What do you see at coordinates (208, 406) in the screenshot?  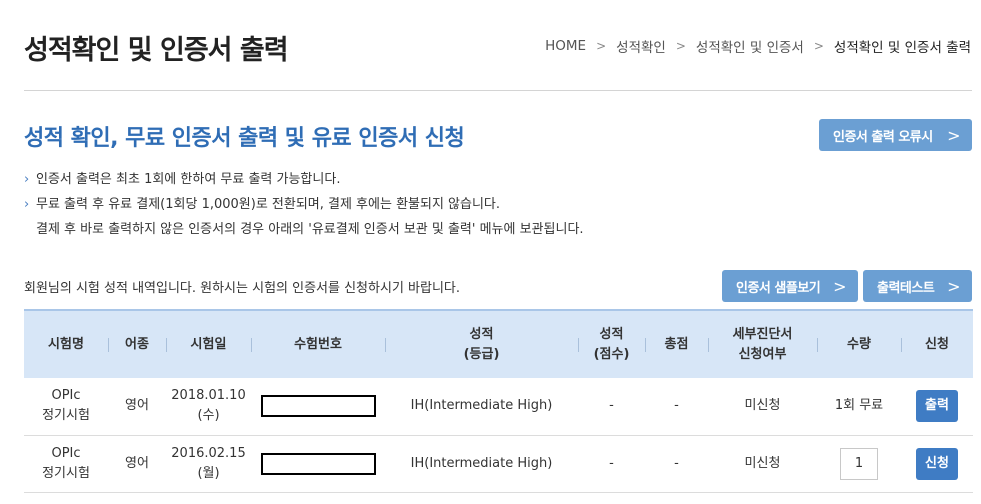 I see `cell-exam-date: 2018.01.10 (수)` at bounding box center [208, 406].